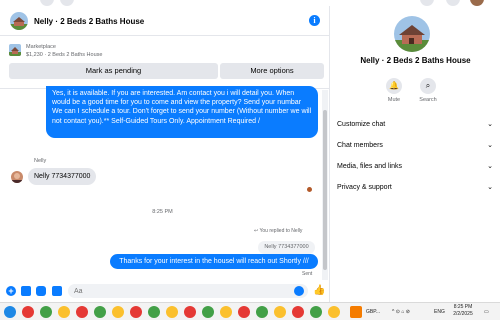 This screenshot has width=500, height=320. I want to click on reply-label-text: You replied to Nelly, so click(281, 231).